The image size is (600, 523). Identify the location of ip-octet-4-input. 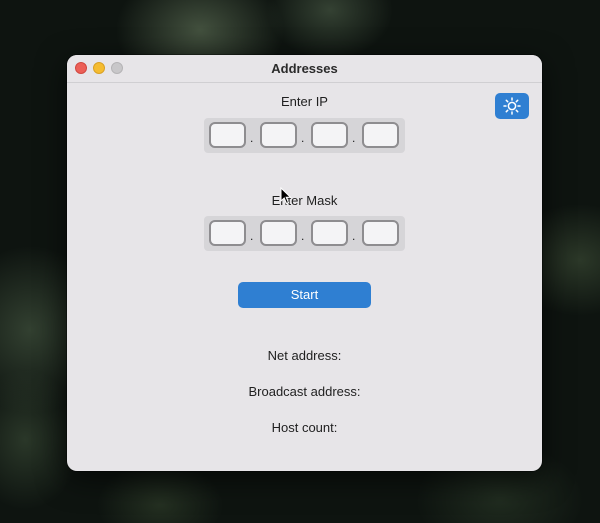
(380, 135).